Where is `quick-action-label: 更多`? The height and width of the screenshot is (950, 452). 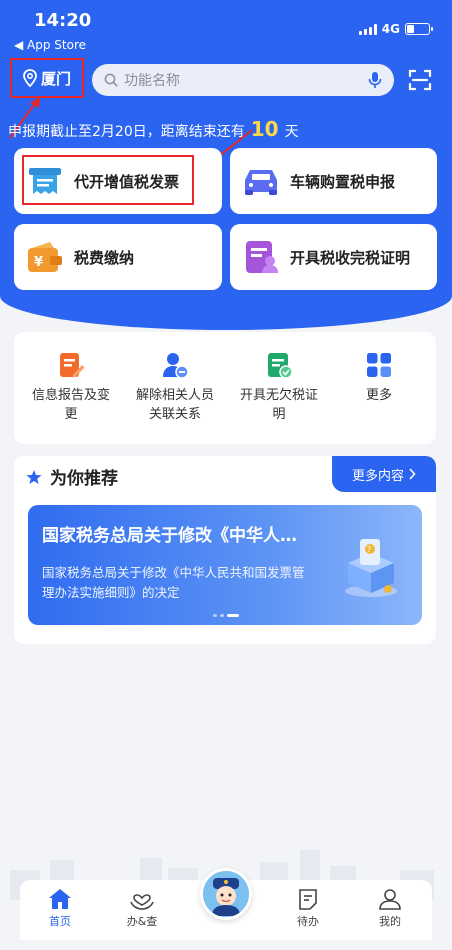 quick-action-label: 更多 is located at coordinates (378, 395).